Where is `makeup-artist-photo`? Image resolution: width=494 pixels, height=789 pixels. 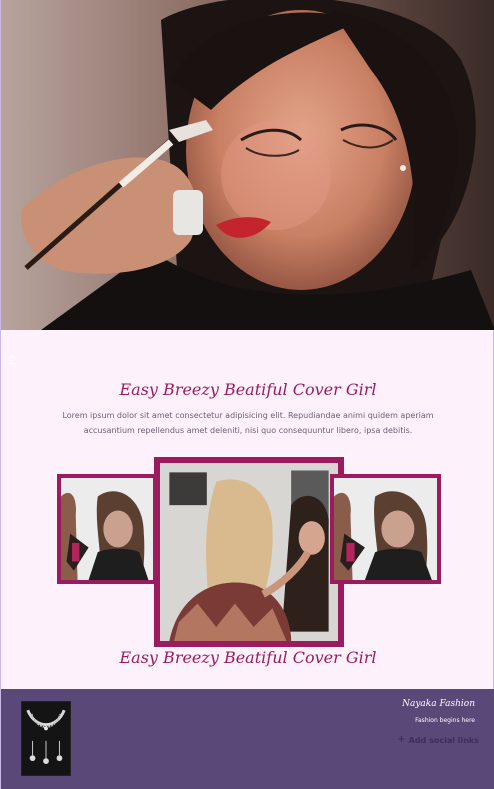
makeup-artist-photo is located at coordinates (249, 552).